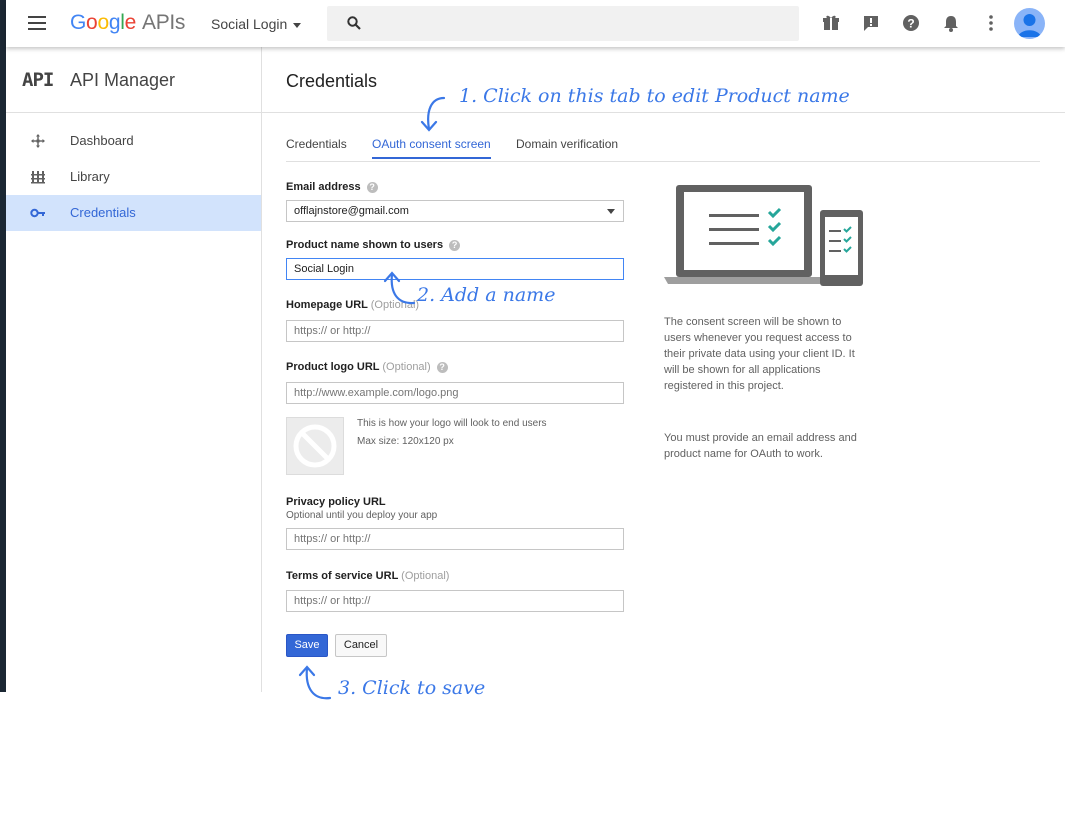  Describe the element at coordinates (127, 23) in the screenshot. I see `google-apis-logo: Google APIs` at that location.